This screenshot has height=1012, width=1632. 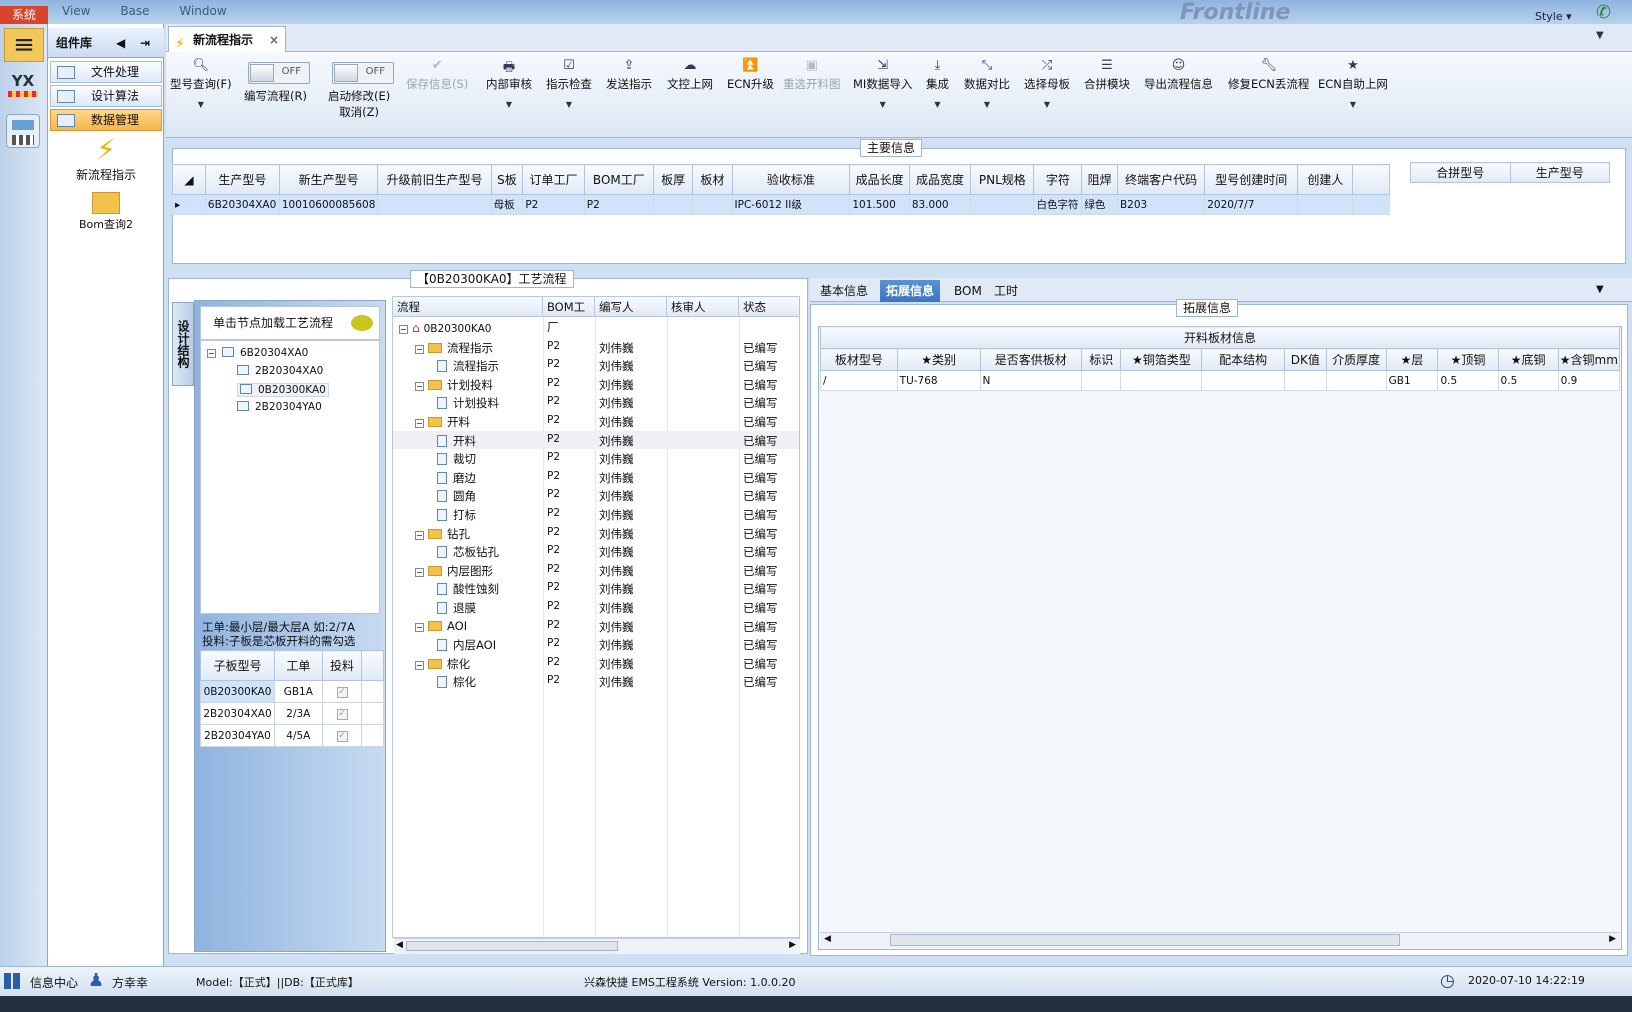 I want to click on tab-extended-info: 拓展信息, so click(x=910, y=291).